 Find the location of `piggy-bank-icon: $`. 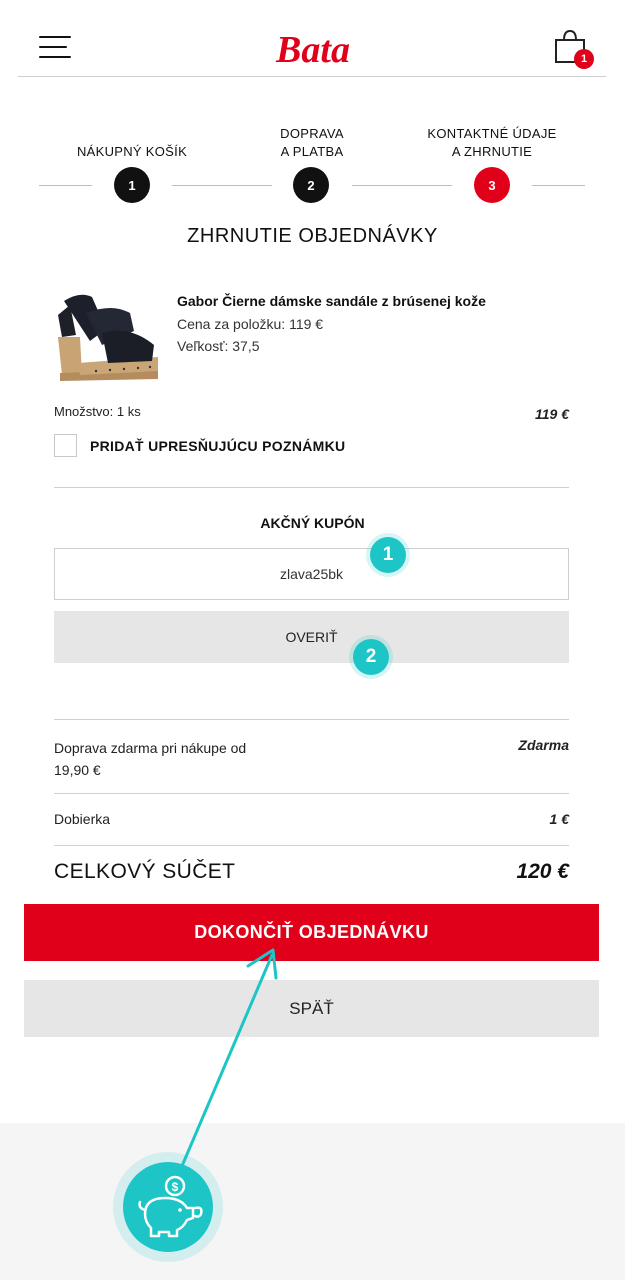

piggy-bank-icon: $ is located at coordinates (170, 1206).